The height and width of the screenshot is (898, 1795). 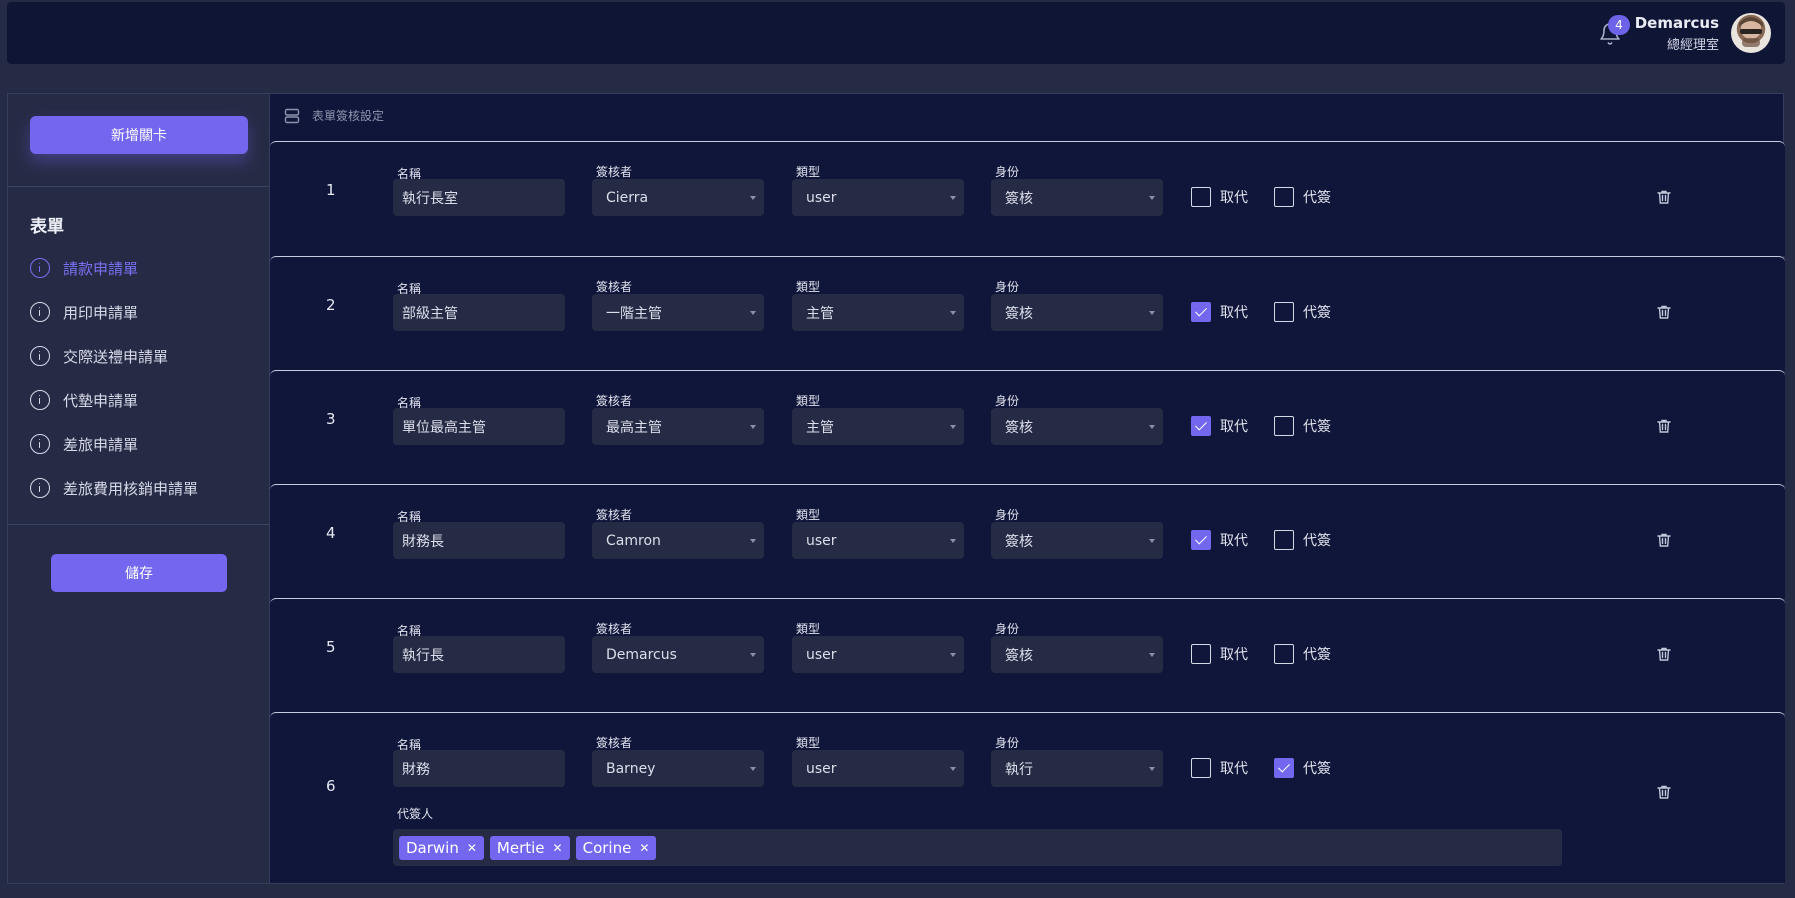 I want to click on avatar, so click(x=1751, y=33).